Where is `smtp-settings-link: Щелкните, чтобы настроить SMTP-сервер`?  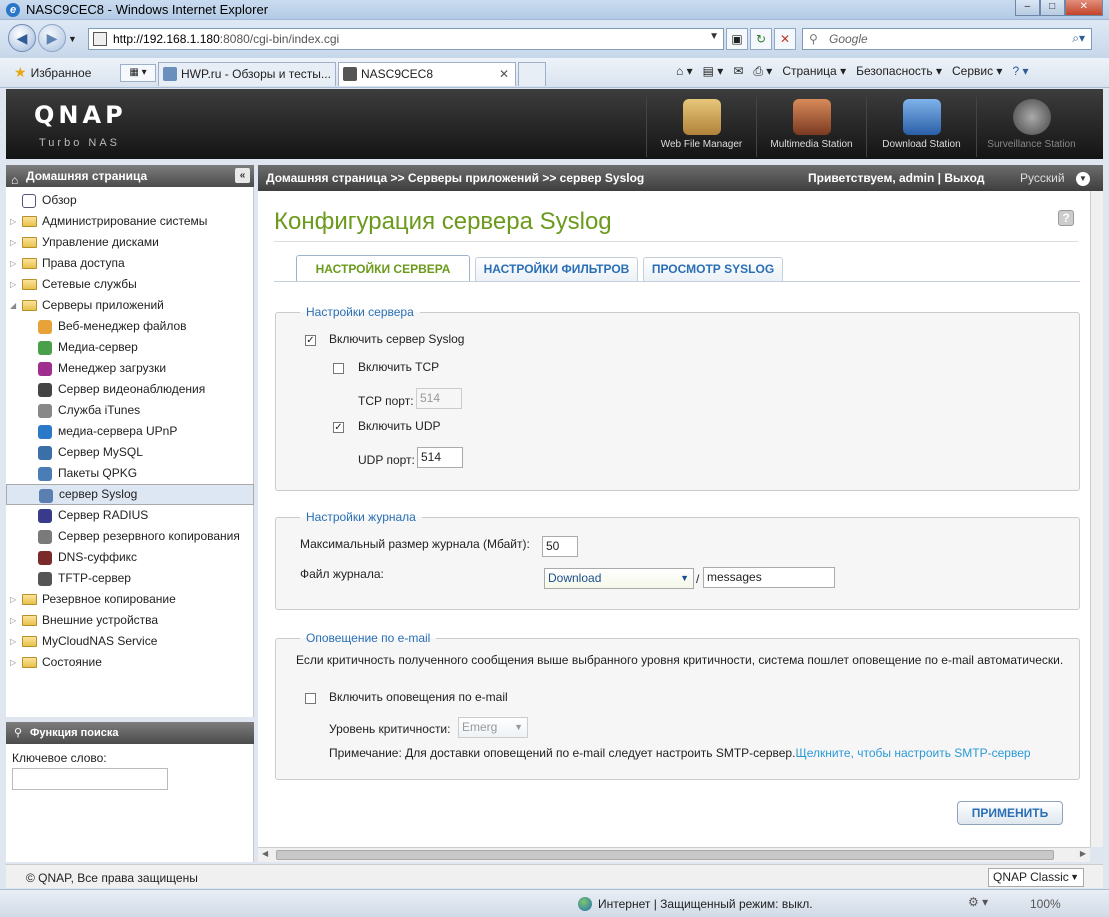 smtp-settings-link: Щелкните, чтобы настроить SMTP-сервер is located at coordinates (912, 753).